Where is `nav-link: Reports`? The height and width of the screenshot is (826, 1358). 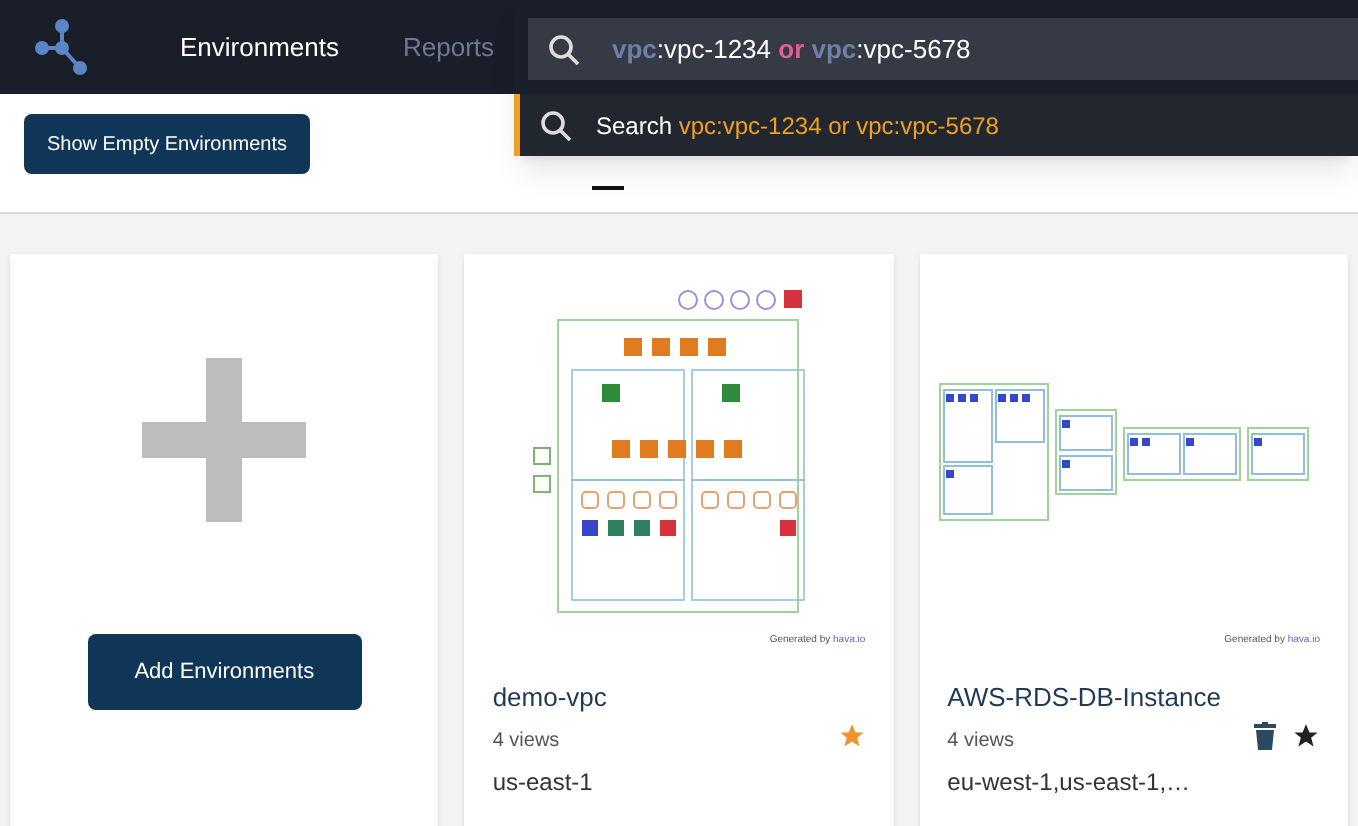 nav-link: Reports is located at coordinates (448, 47).